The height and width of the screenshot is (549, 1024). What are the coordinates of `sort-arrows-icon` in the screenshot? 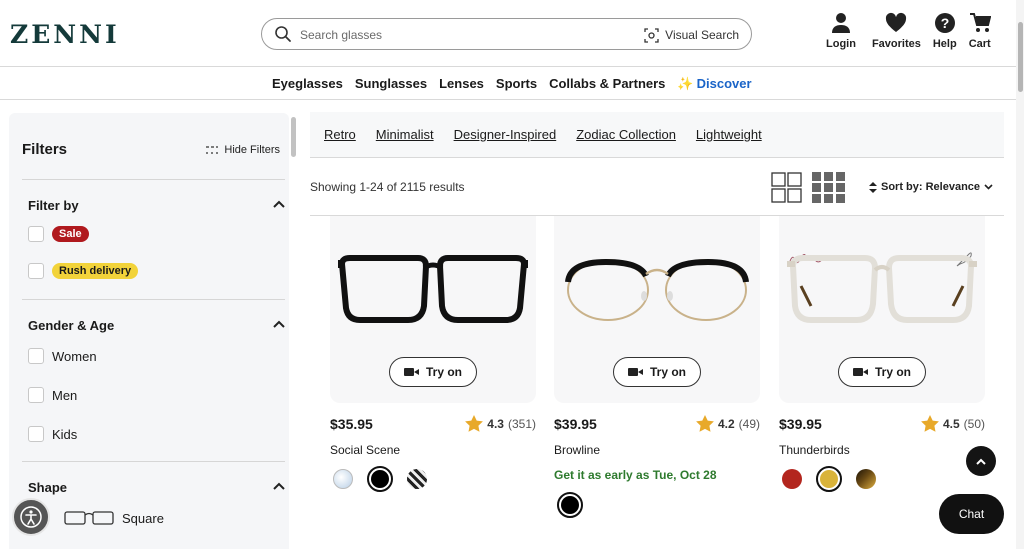 It's located at (873, 187).